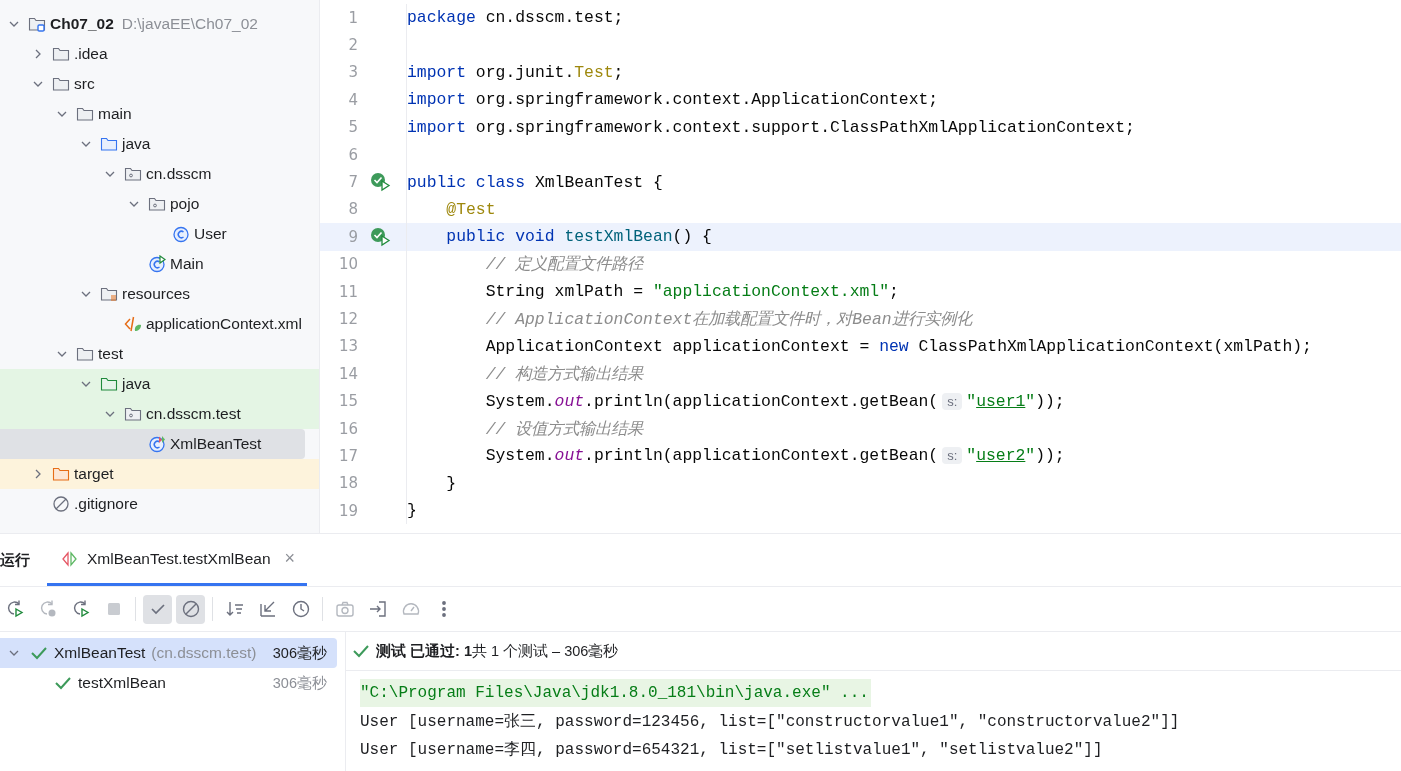 Image resolution: width=1401 pixels, height=771 pixels. I want to click on line-number: 3, so click(352, 72).